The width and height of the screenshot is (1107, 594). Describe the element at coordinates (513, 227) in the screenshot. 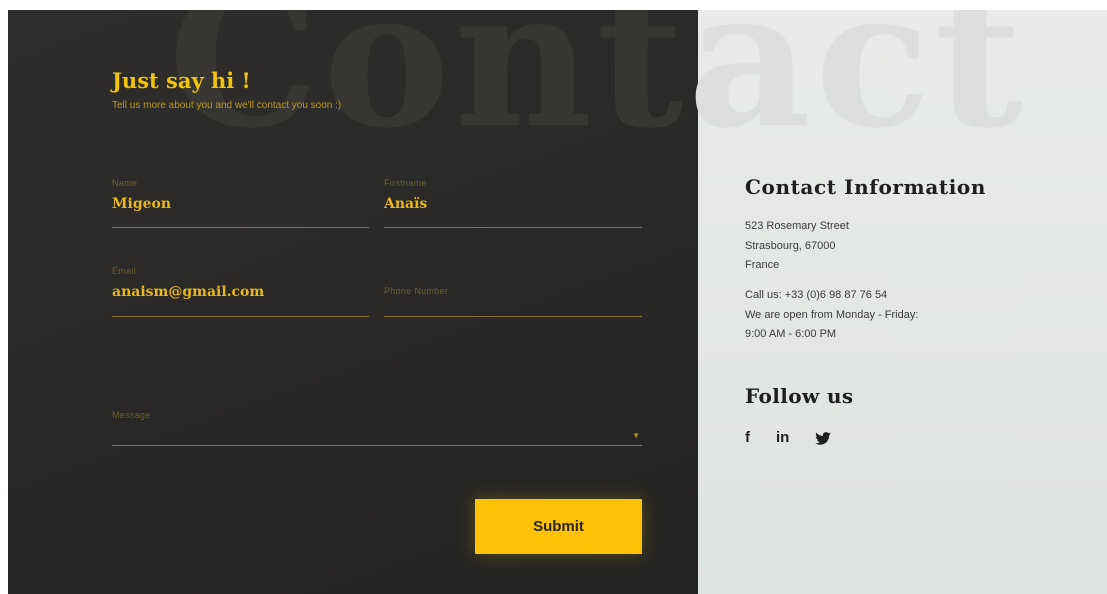

I see `firstname-underline` at that location.